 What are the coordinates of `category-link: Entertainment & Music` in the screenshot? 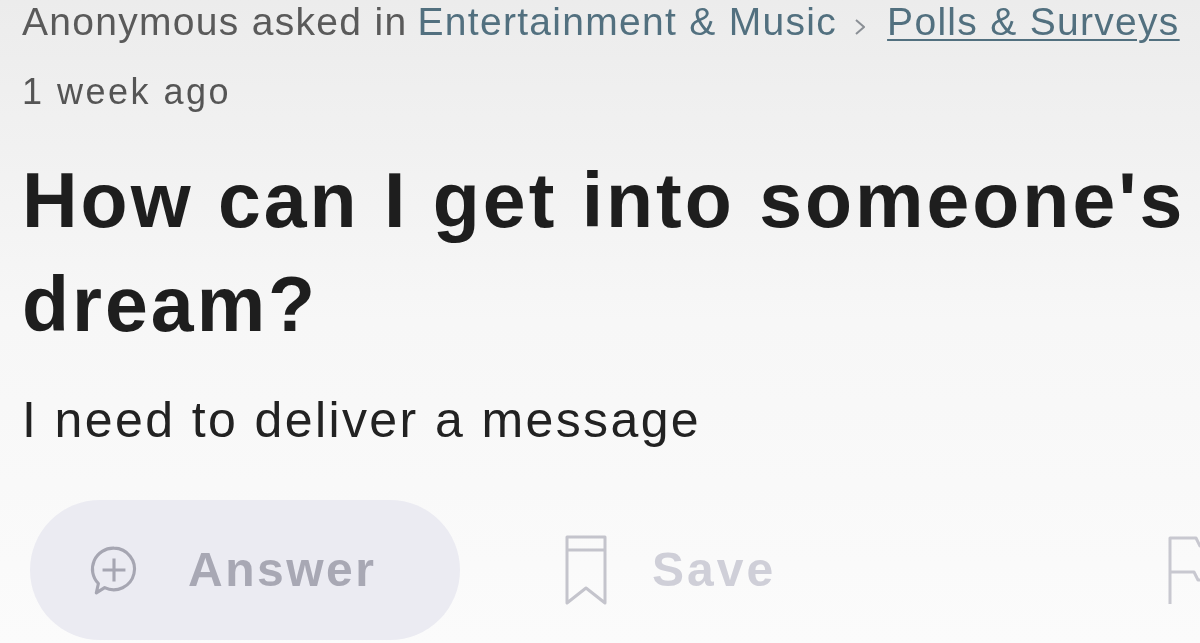 It's located at (627, 22).